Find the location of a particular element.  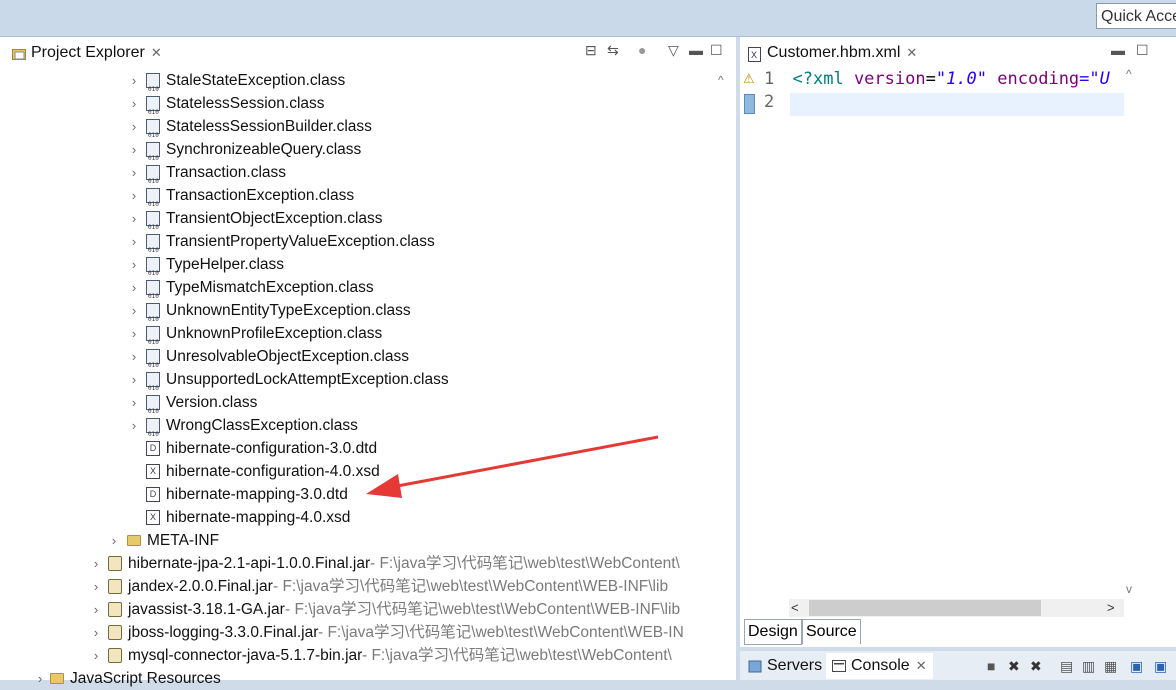

current-line-marker is located at coordinates (749, 104).